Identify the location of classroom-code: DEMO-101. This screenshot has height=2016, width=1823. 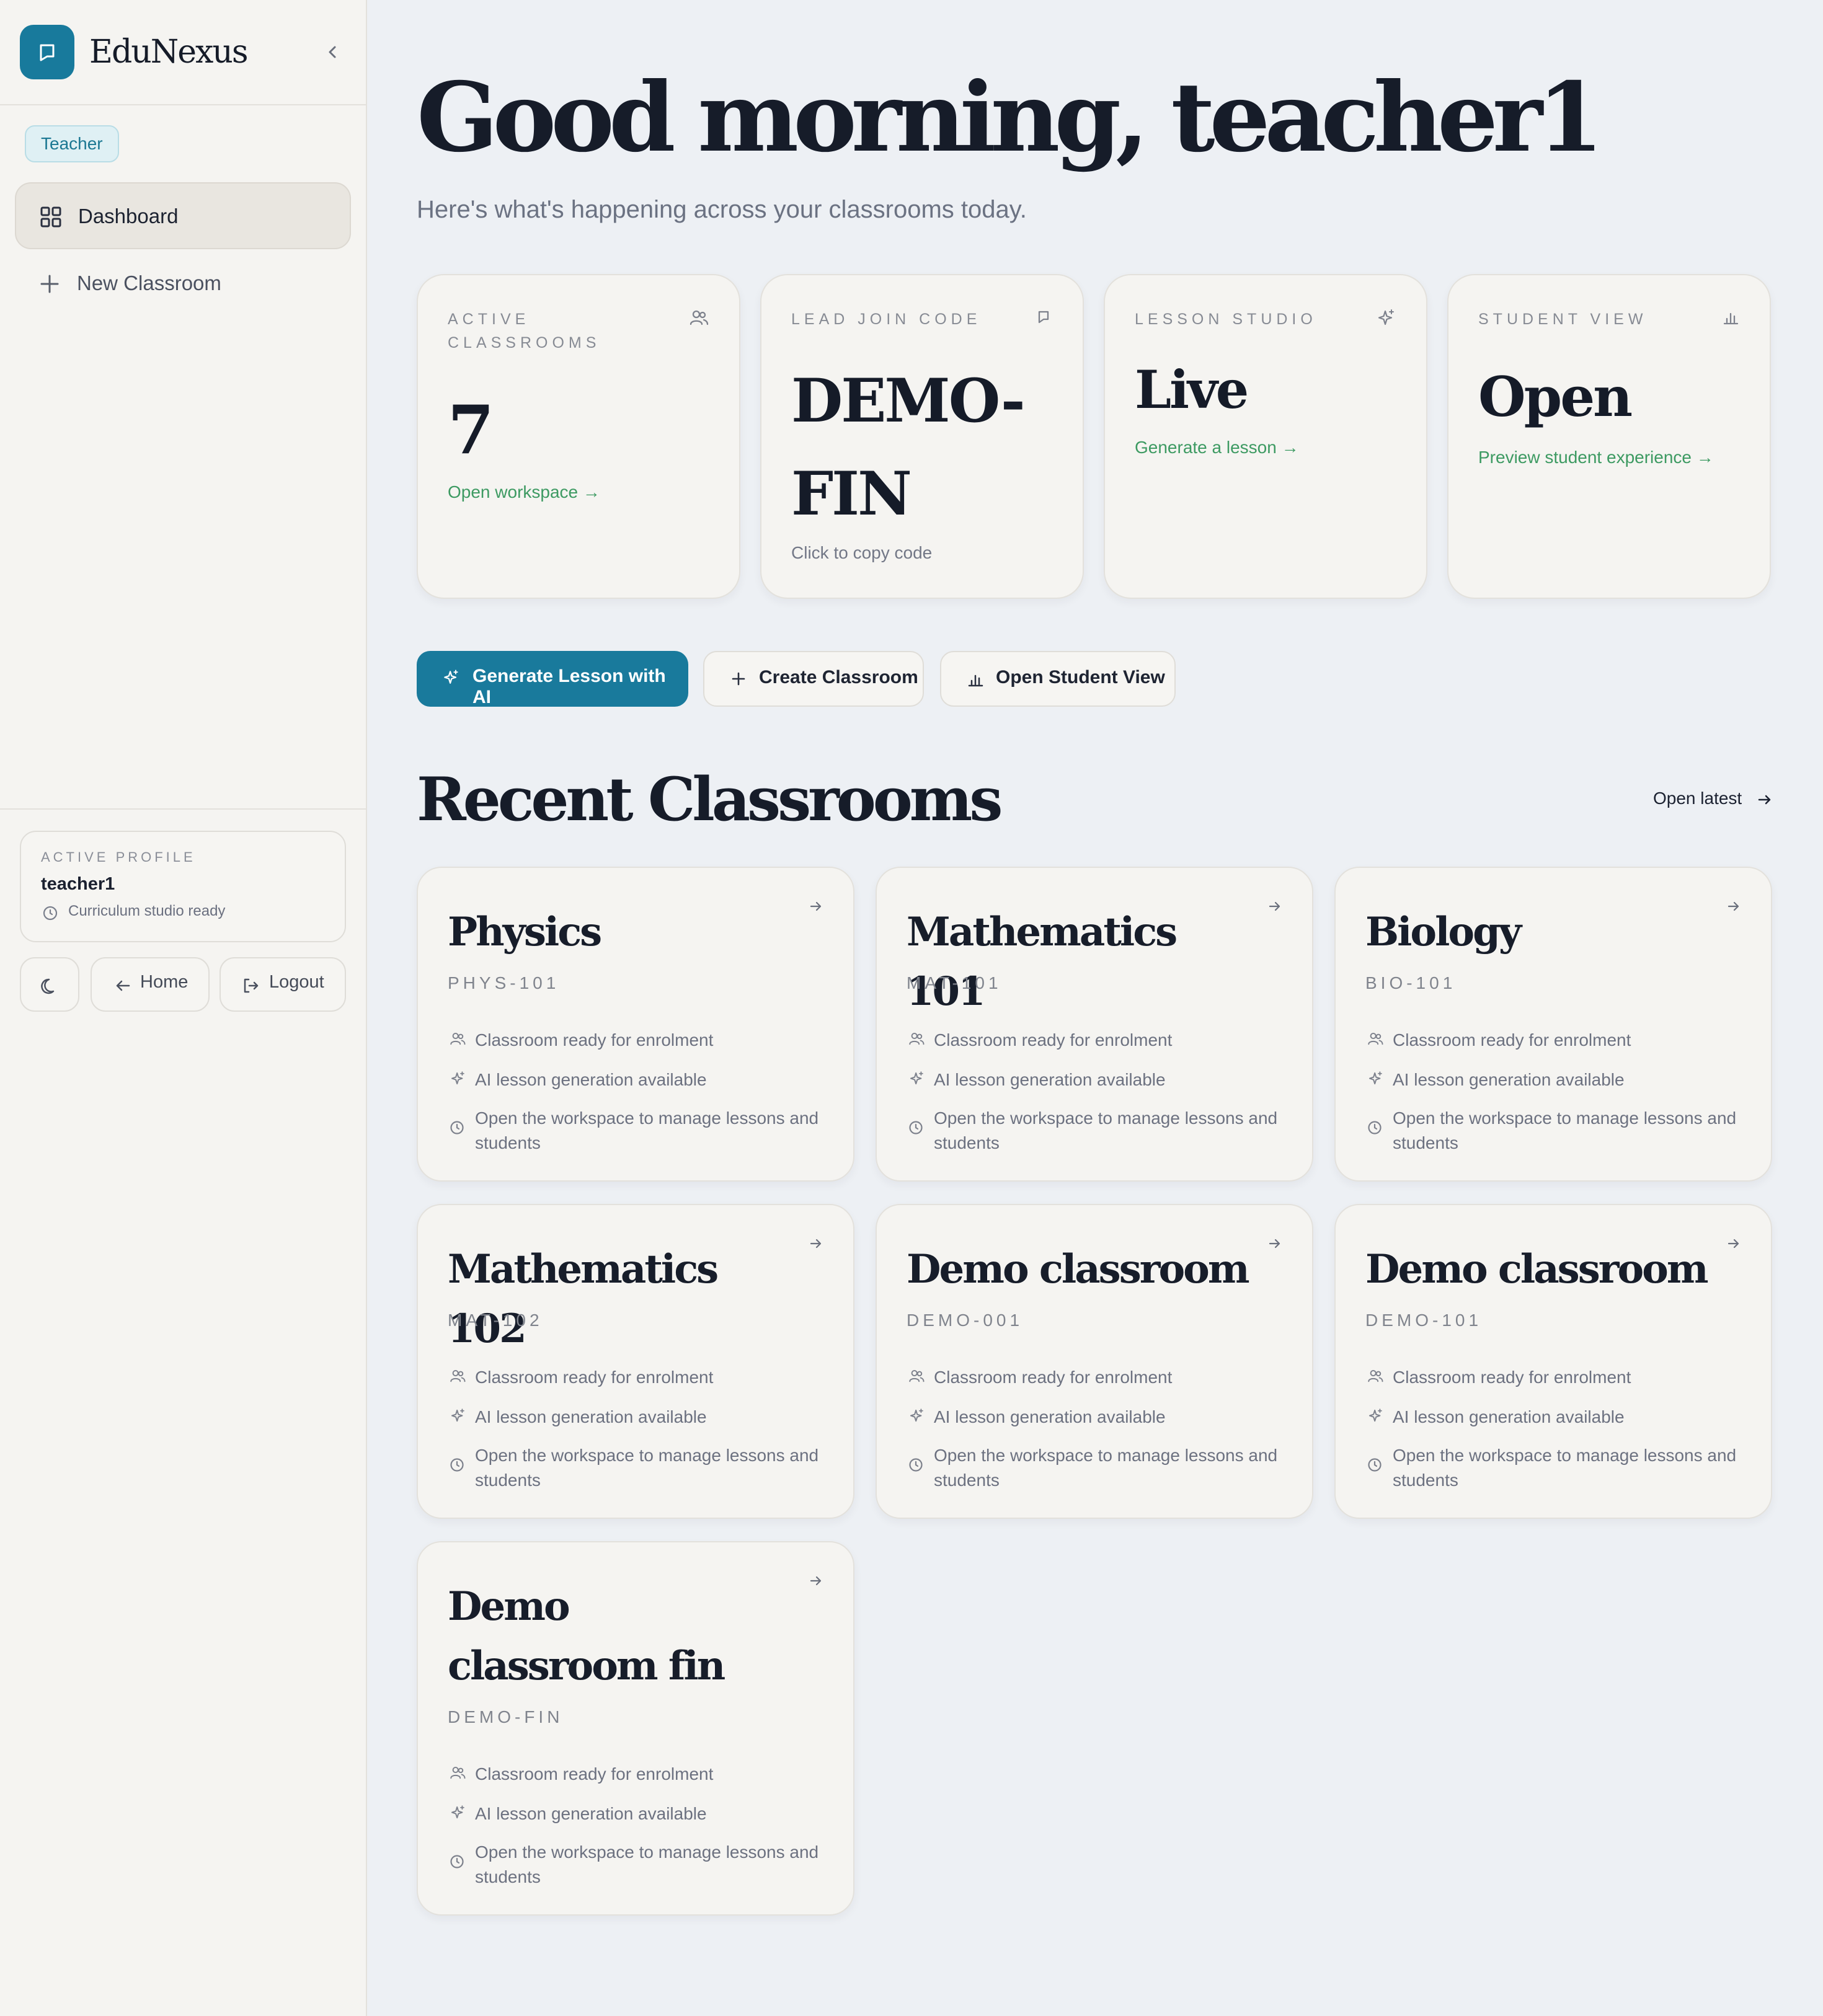
(1424, 1320).